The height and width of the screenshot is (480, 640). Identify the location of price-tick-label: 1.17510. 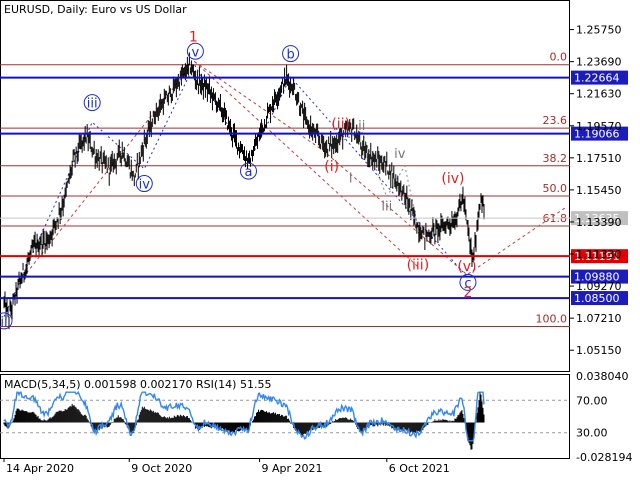
(599, 158).